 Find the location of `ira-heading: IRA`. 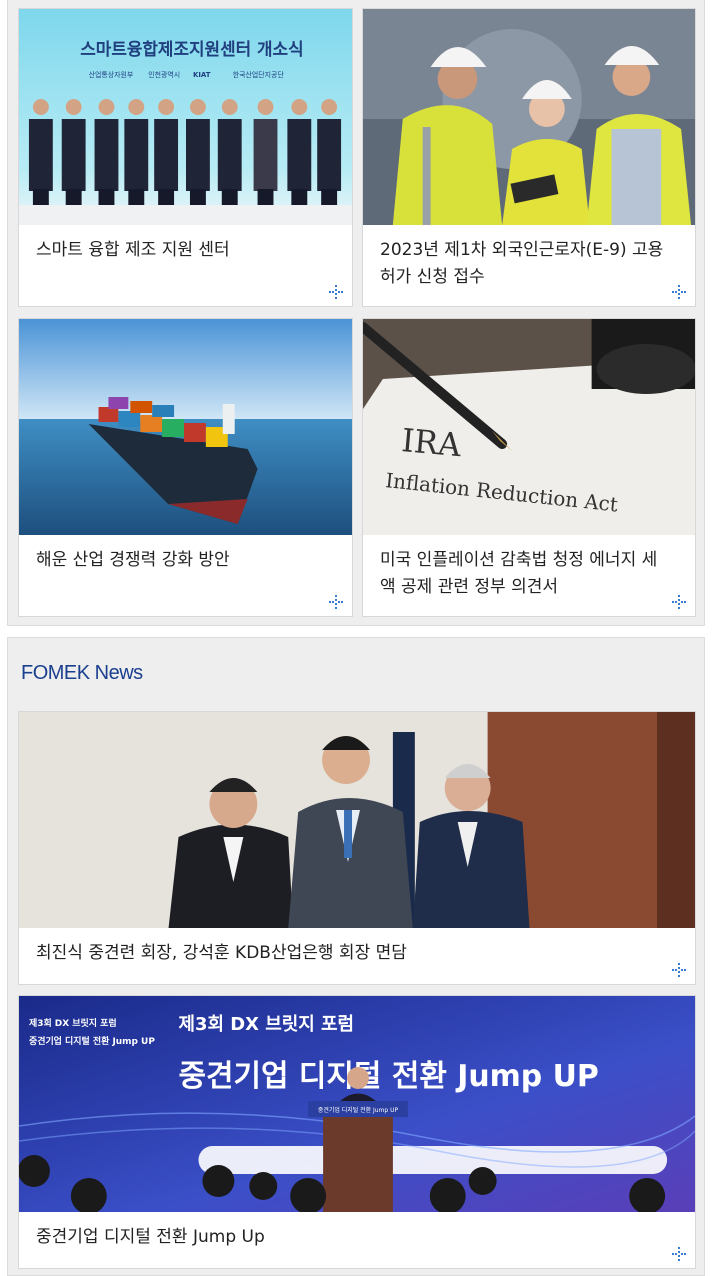

ira-heading: IRA is located at coordinates (431, 442).